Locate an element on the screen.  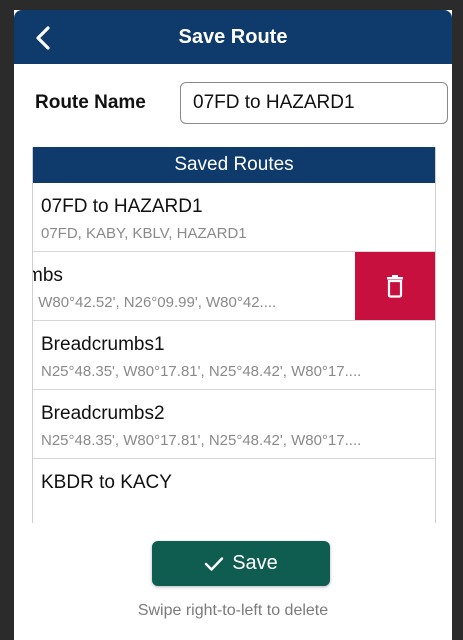
device-bezel-top is located at coordinates (231, 5).